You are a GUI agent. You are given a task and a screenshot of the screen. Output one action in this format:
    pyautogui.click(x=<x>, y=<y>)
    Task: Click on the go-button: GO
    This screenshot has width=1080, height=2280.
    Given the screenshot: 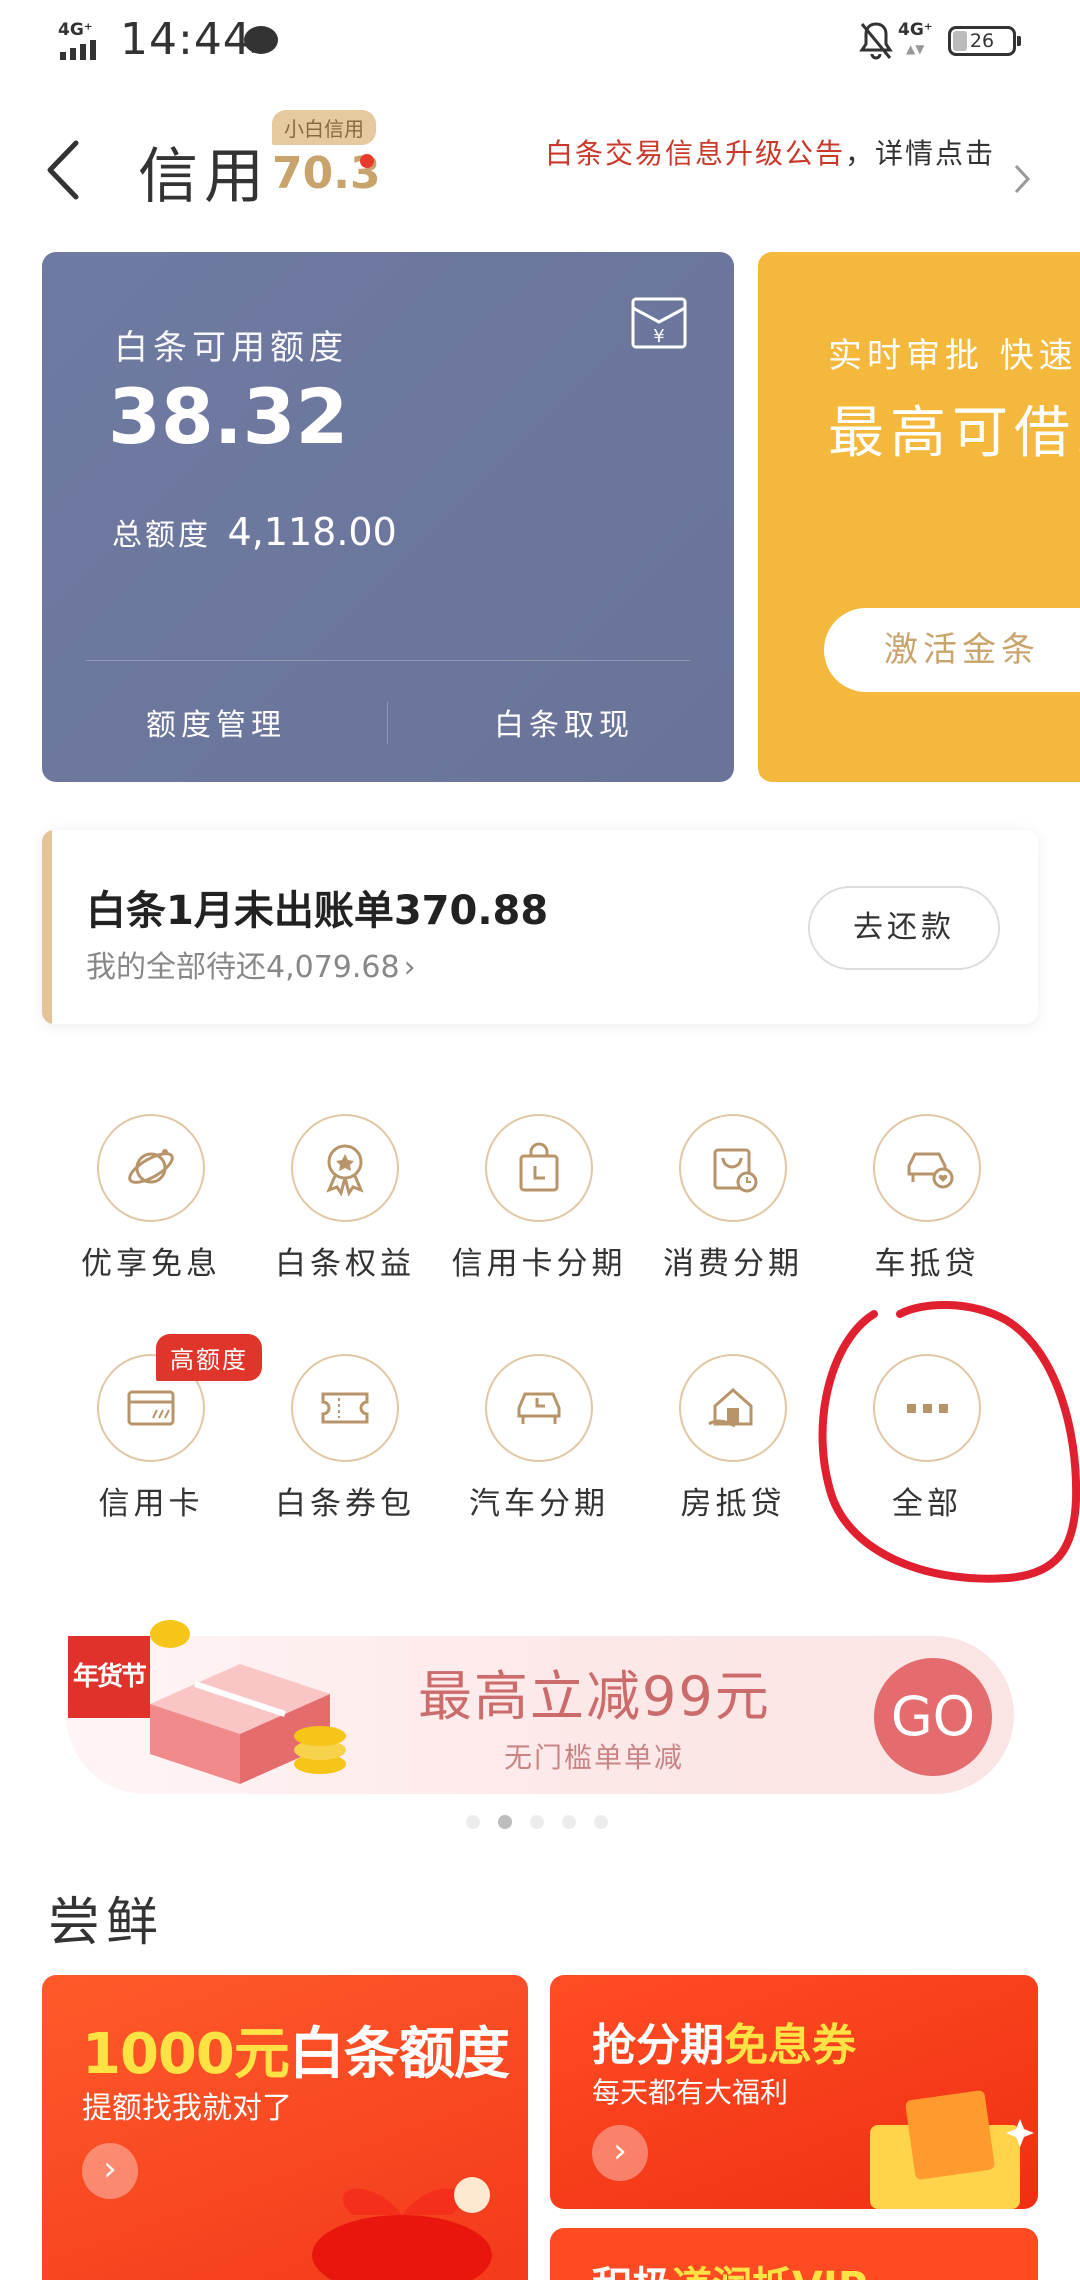 What is the action you would take?
    pyautogui.click(x=933, y=1717)
    